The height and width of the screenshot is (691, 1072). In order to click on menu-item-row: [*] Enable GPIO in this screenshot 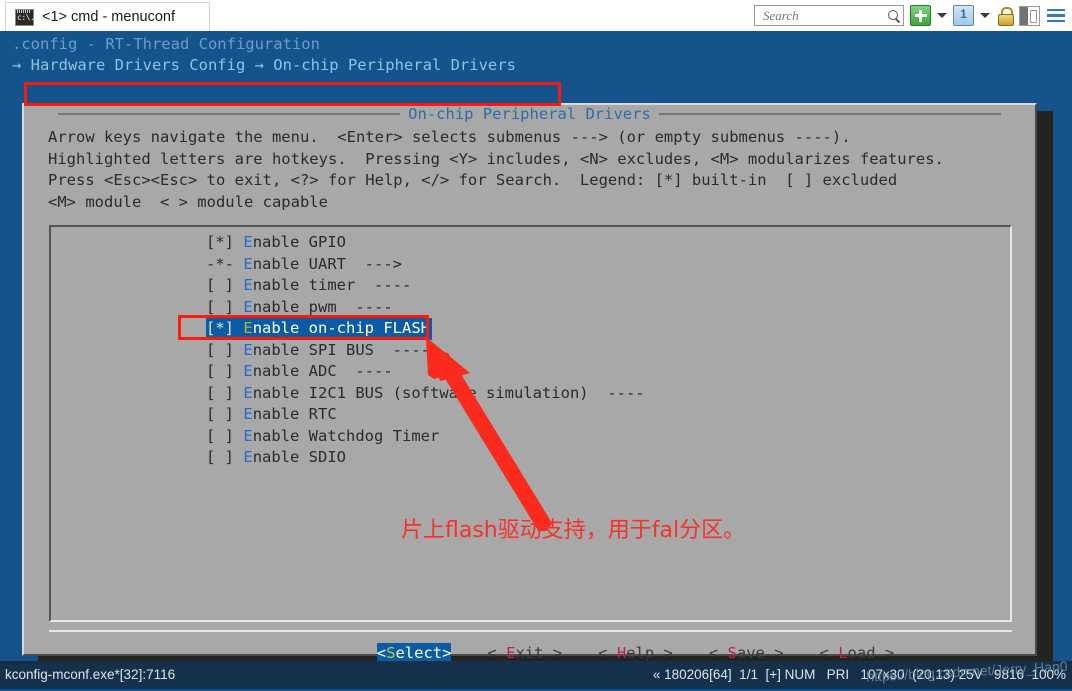, I will do `click(425, 243)`.